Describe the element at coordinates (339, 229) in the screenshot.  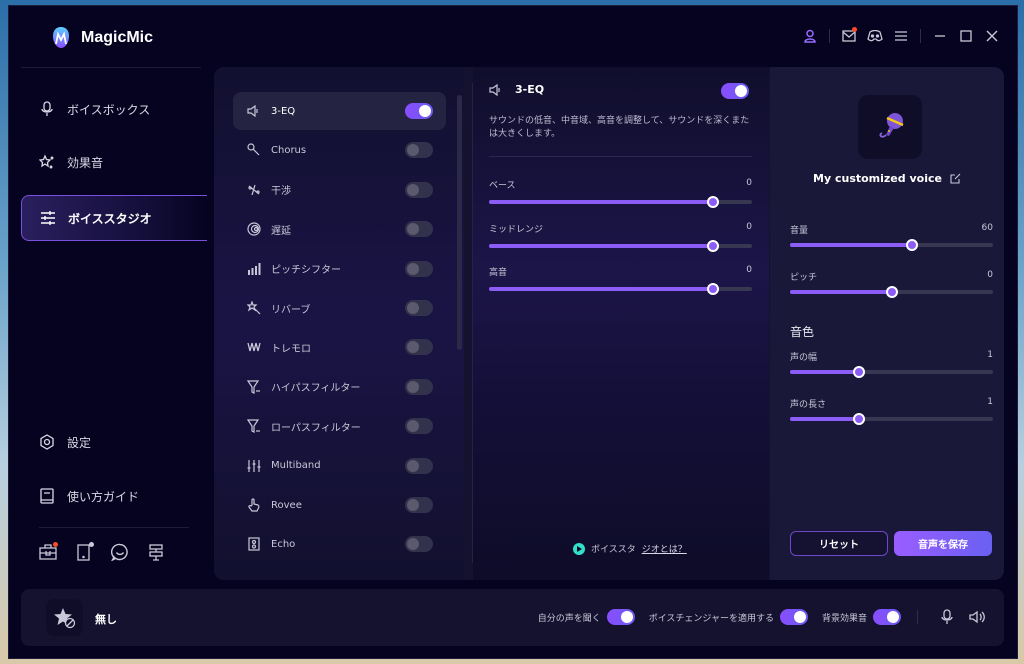
I see `effect-item: 遅延` at that location.